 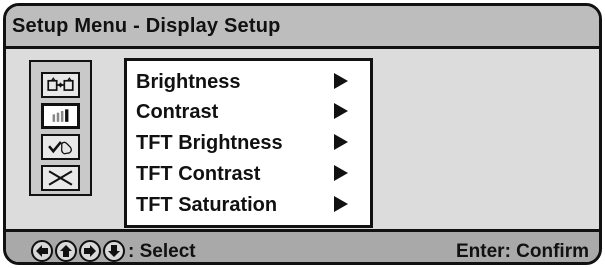 I want to click on arrow-left-icon, so click(x=42, y=251).